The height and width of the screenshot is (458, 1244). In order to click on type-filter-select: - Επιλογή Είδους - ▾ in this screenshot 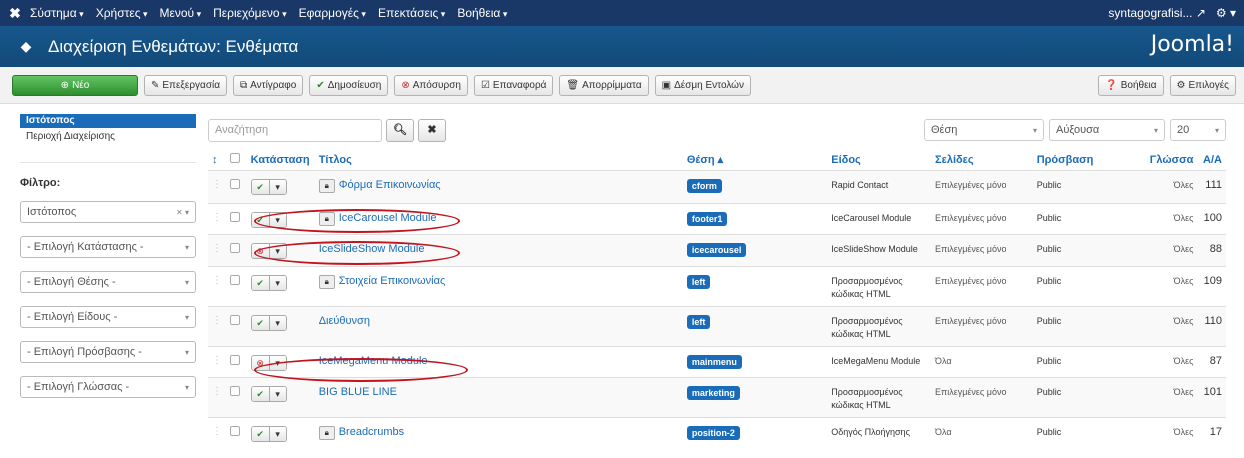, I will do `click(108, 317)`.